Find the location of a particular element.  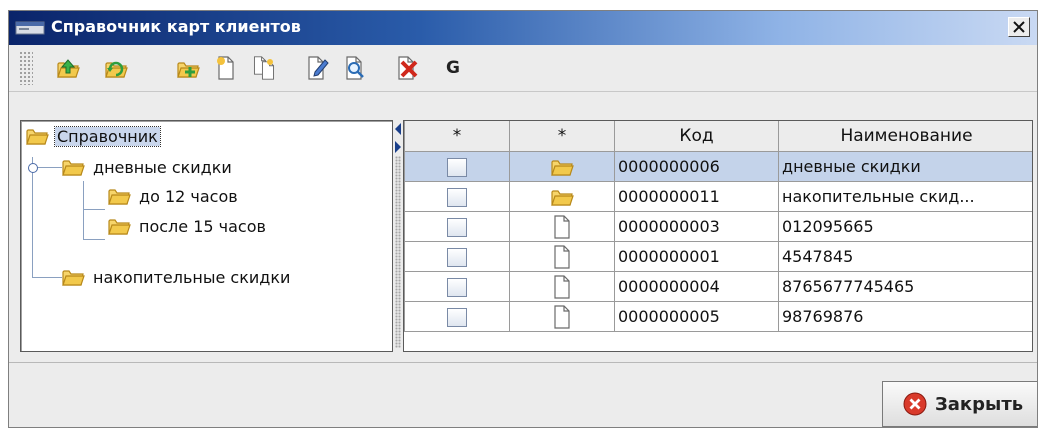

preview-document-button is located at coordinates (356, 68).